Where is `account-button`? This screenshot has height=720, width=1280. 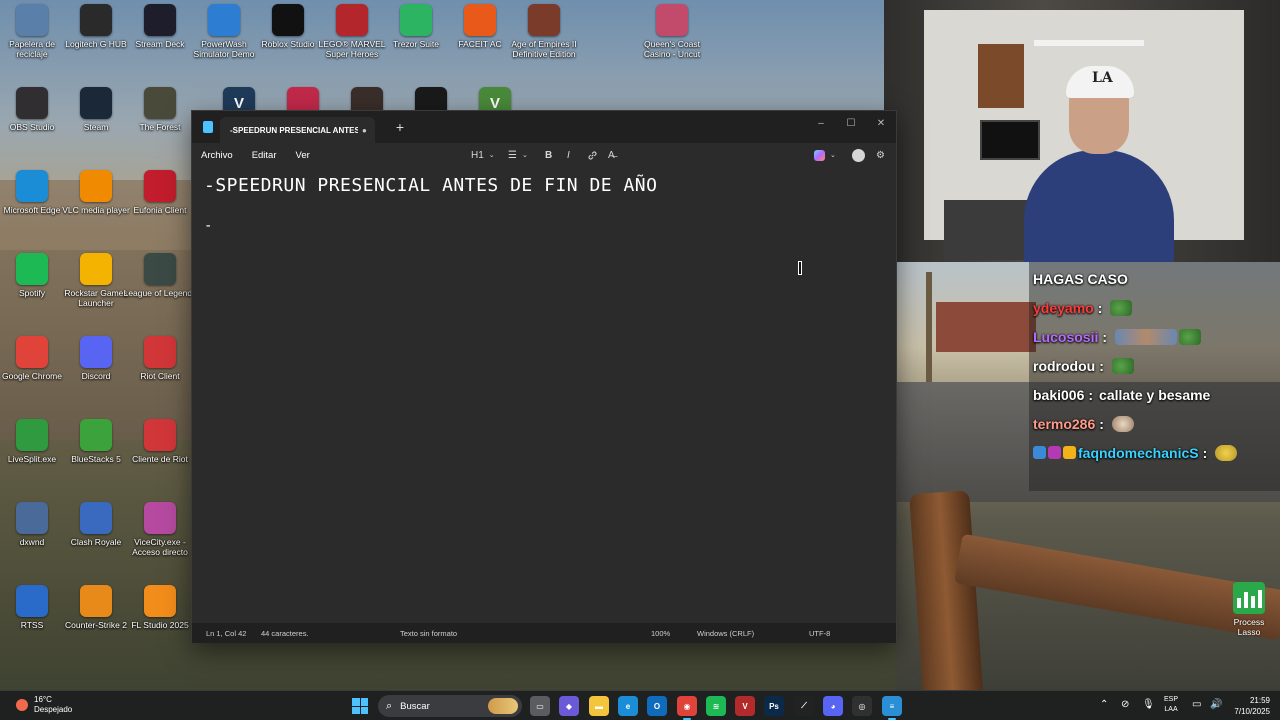
account-button is located at coordinates (858, 155).